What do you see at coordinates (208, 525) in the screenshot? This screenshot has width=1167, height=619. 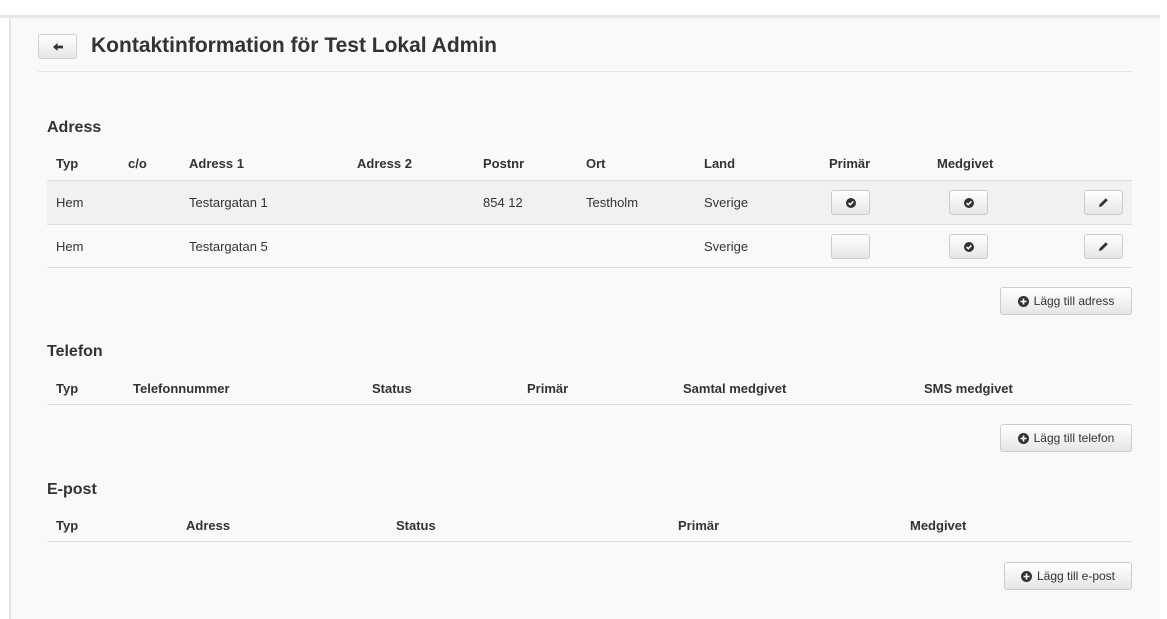 I see `email-col-address: Adress` at bounding box center [208, 525].